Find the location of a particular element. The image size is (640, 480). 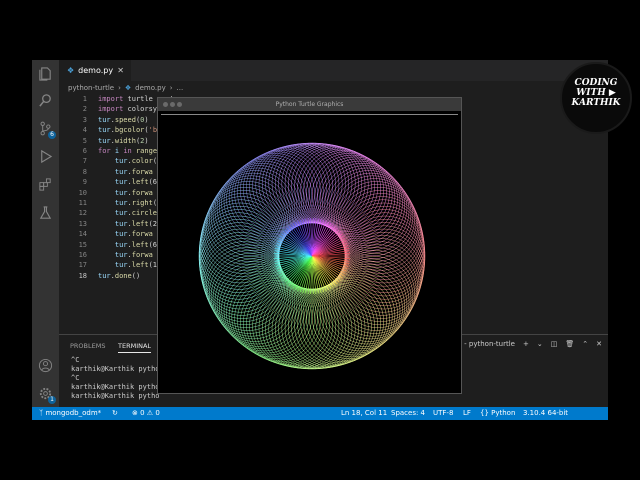

source-control-badge: 6 is located at coordinates (52, 135).